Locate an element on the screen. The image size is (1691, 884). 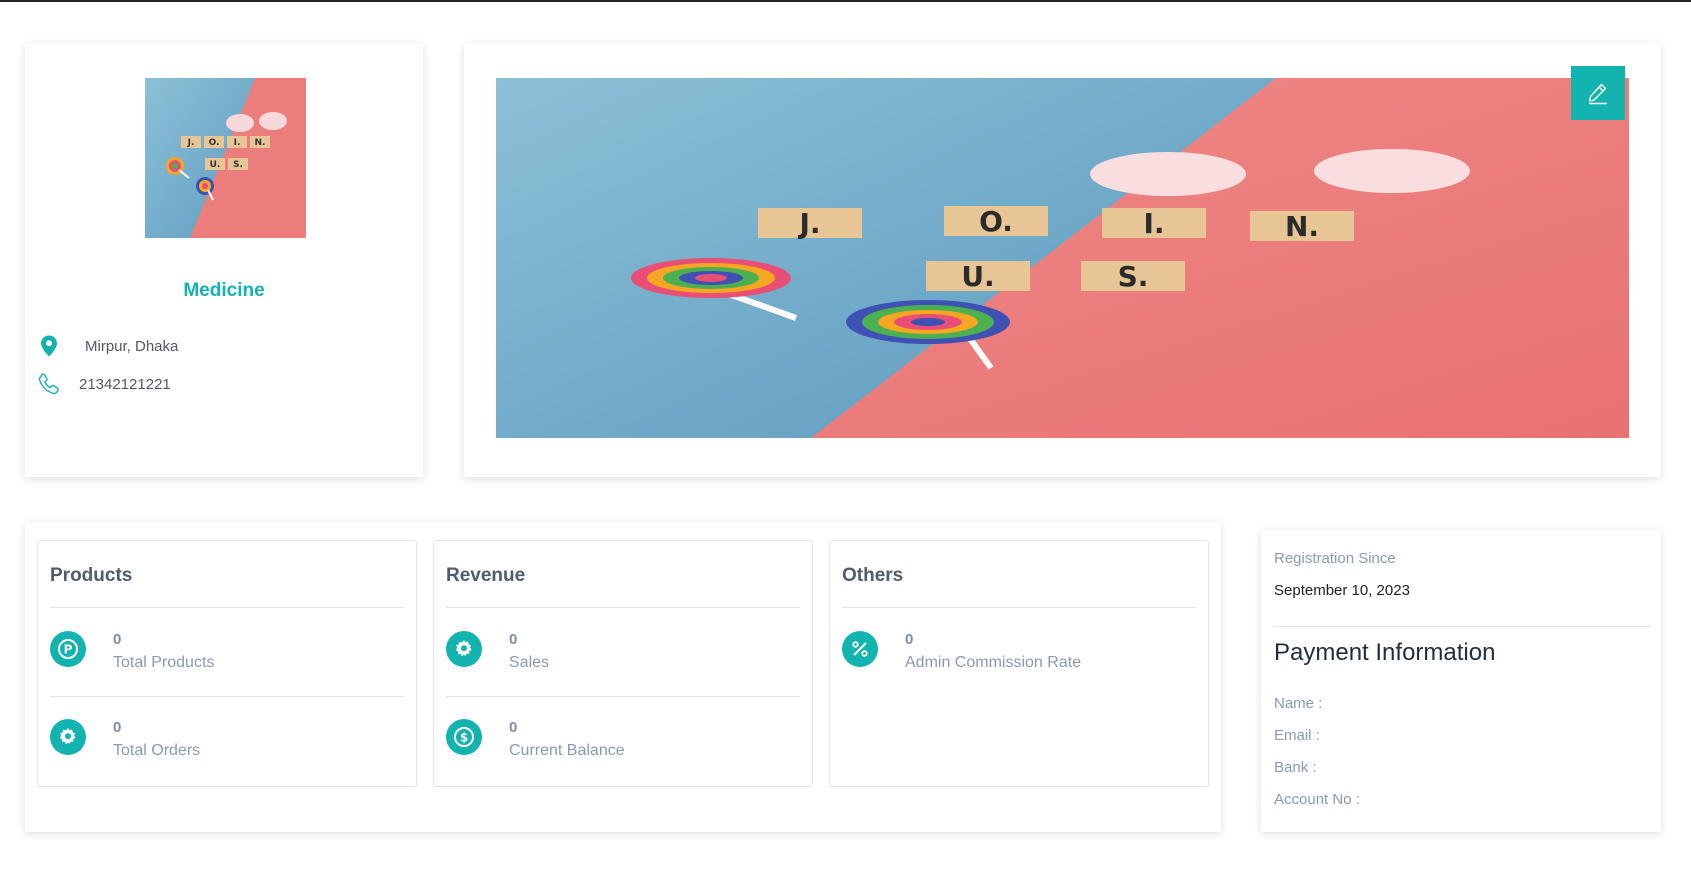
admin-commission-value: 0 is located at coordinates (909, 639).